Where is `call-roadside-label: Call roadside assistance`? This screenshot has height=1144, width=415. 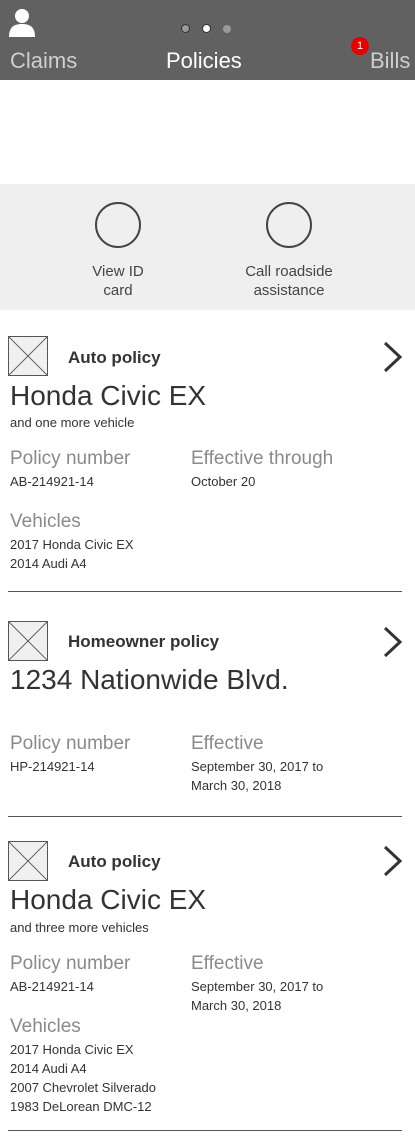 call-roadside-label: Call roadside assistance is located at coordinates (289, 281).